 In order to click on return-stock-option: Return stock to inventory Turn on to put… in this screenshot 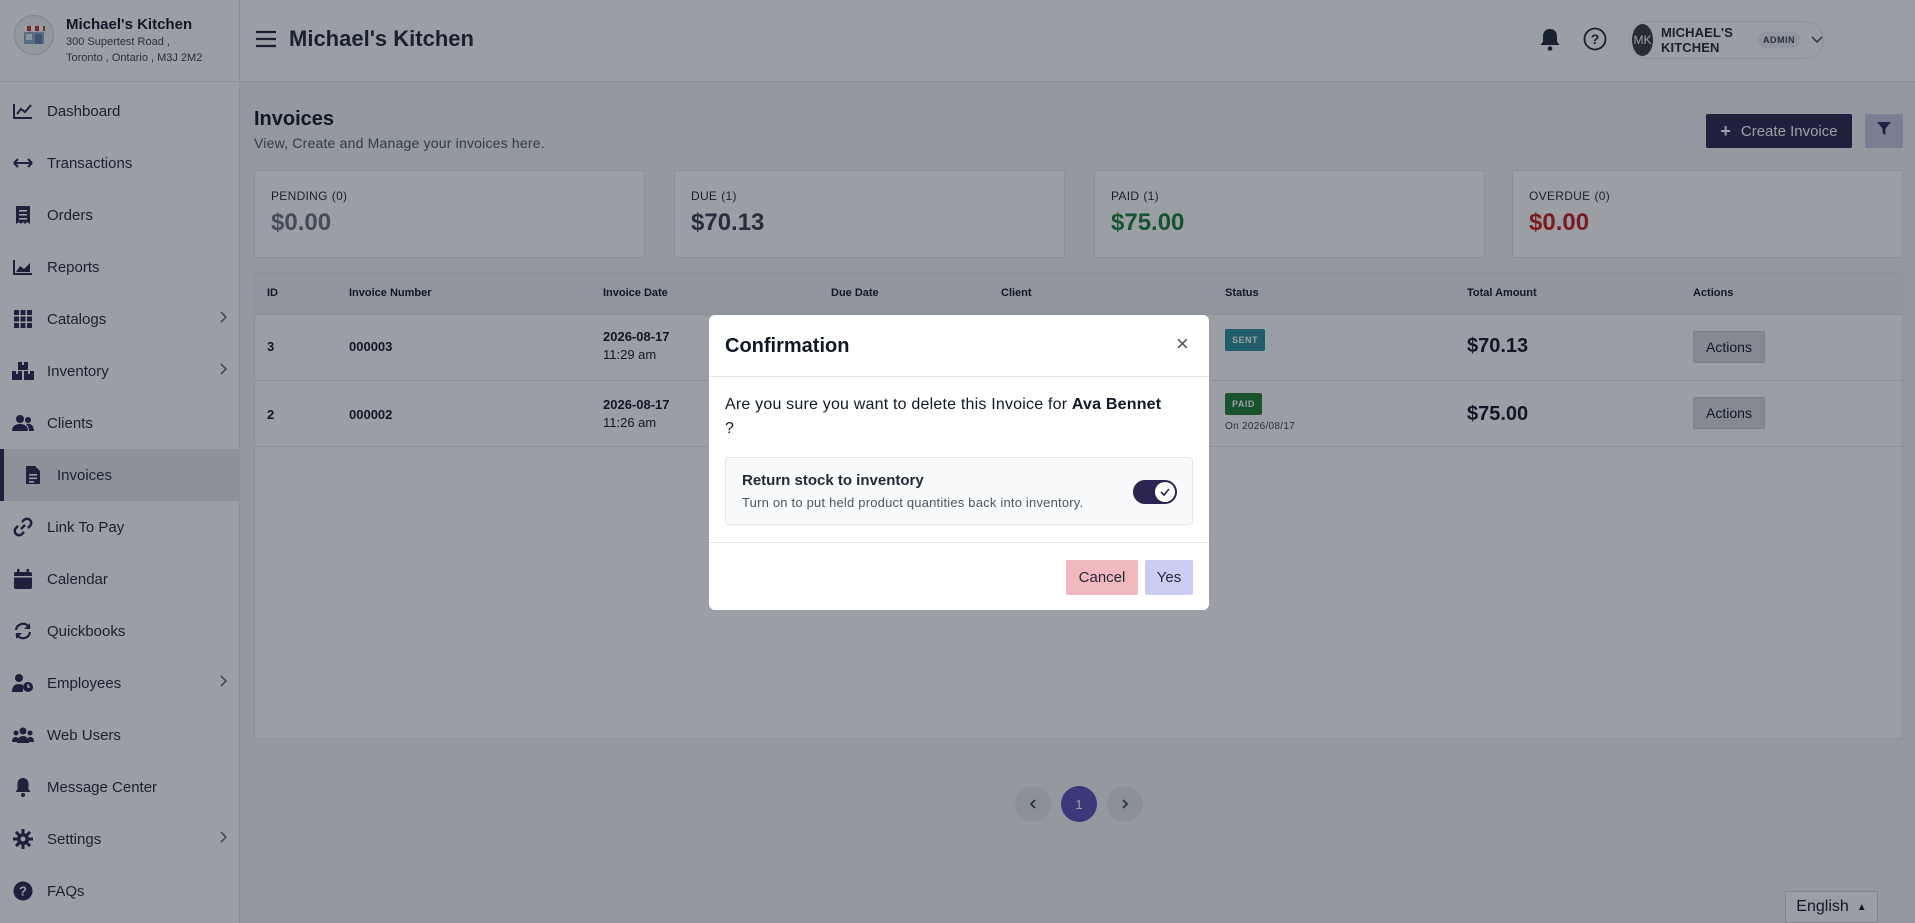, I will do `click(959, 491)`.